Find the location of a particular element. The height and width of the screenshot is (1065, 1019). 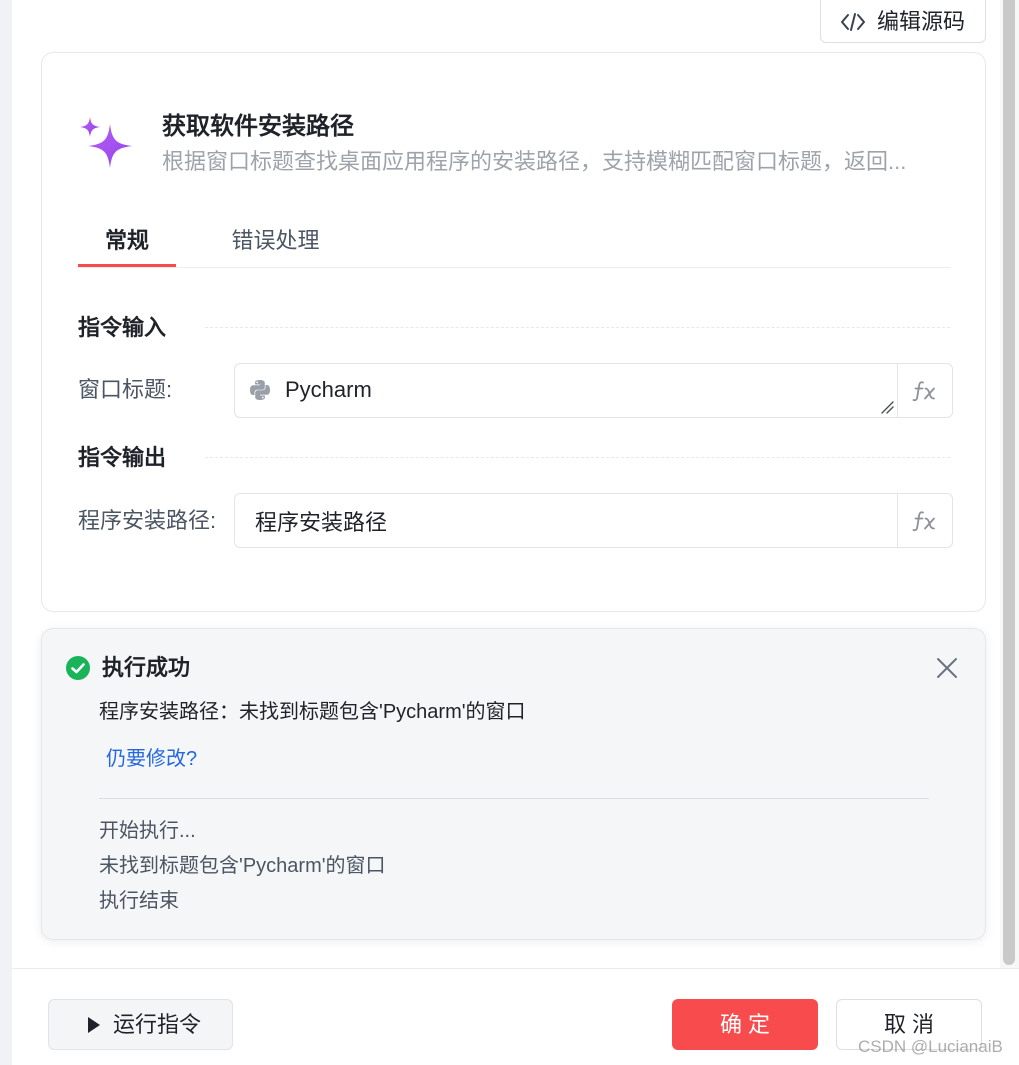

python-icon is located at coordinates (260, 390).